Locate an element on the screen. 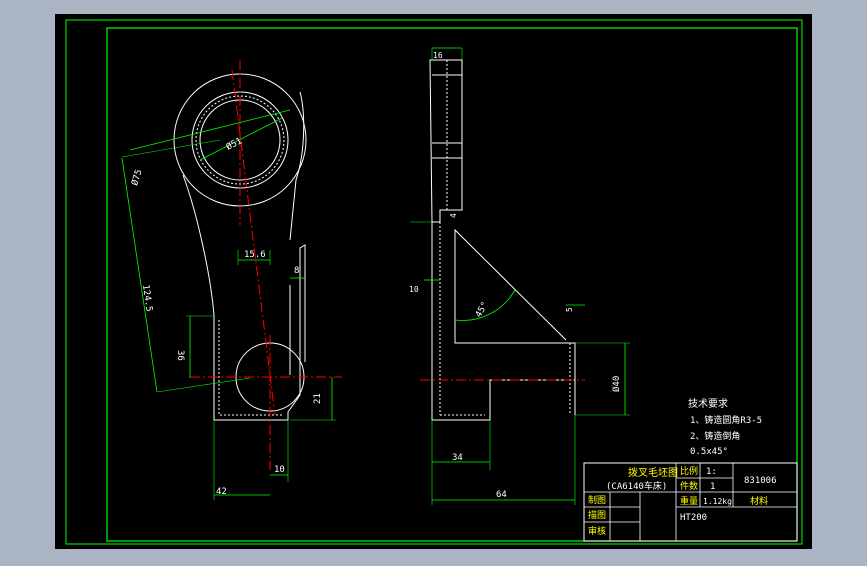  tb-weight-value: 1.12kg is located at coordinates (717, 501).